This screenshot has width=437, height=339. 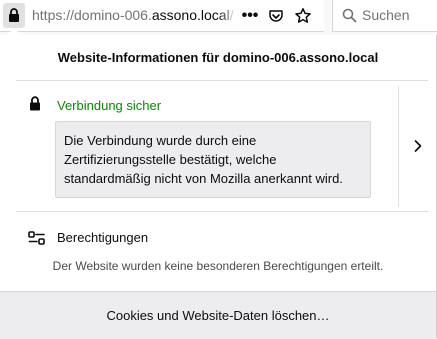 I want to click on site-identity-button, so click(x=14, y=15).